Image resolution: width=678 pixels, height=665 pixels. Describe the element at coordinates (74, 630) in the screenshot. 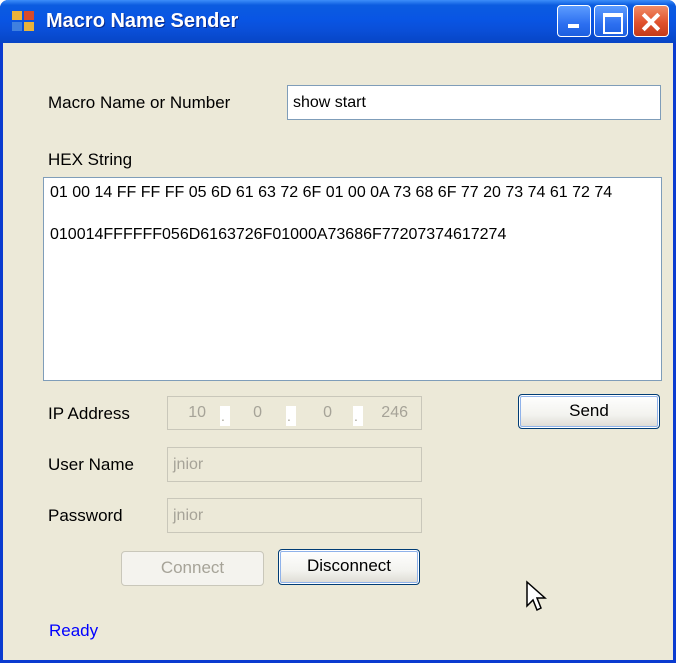

I see `status-text: Ready` at that location.